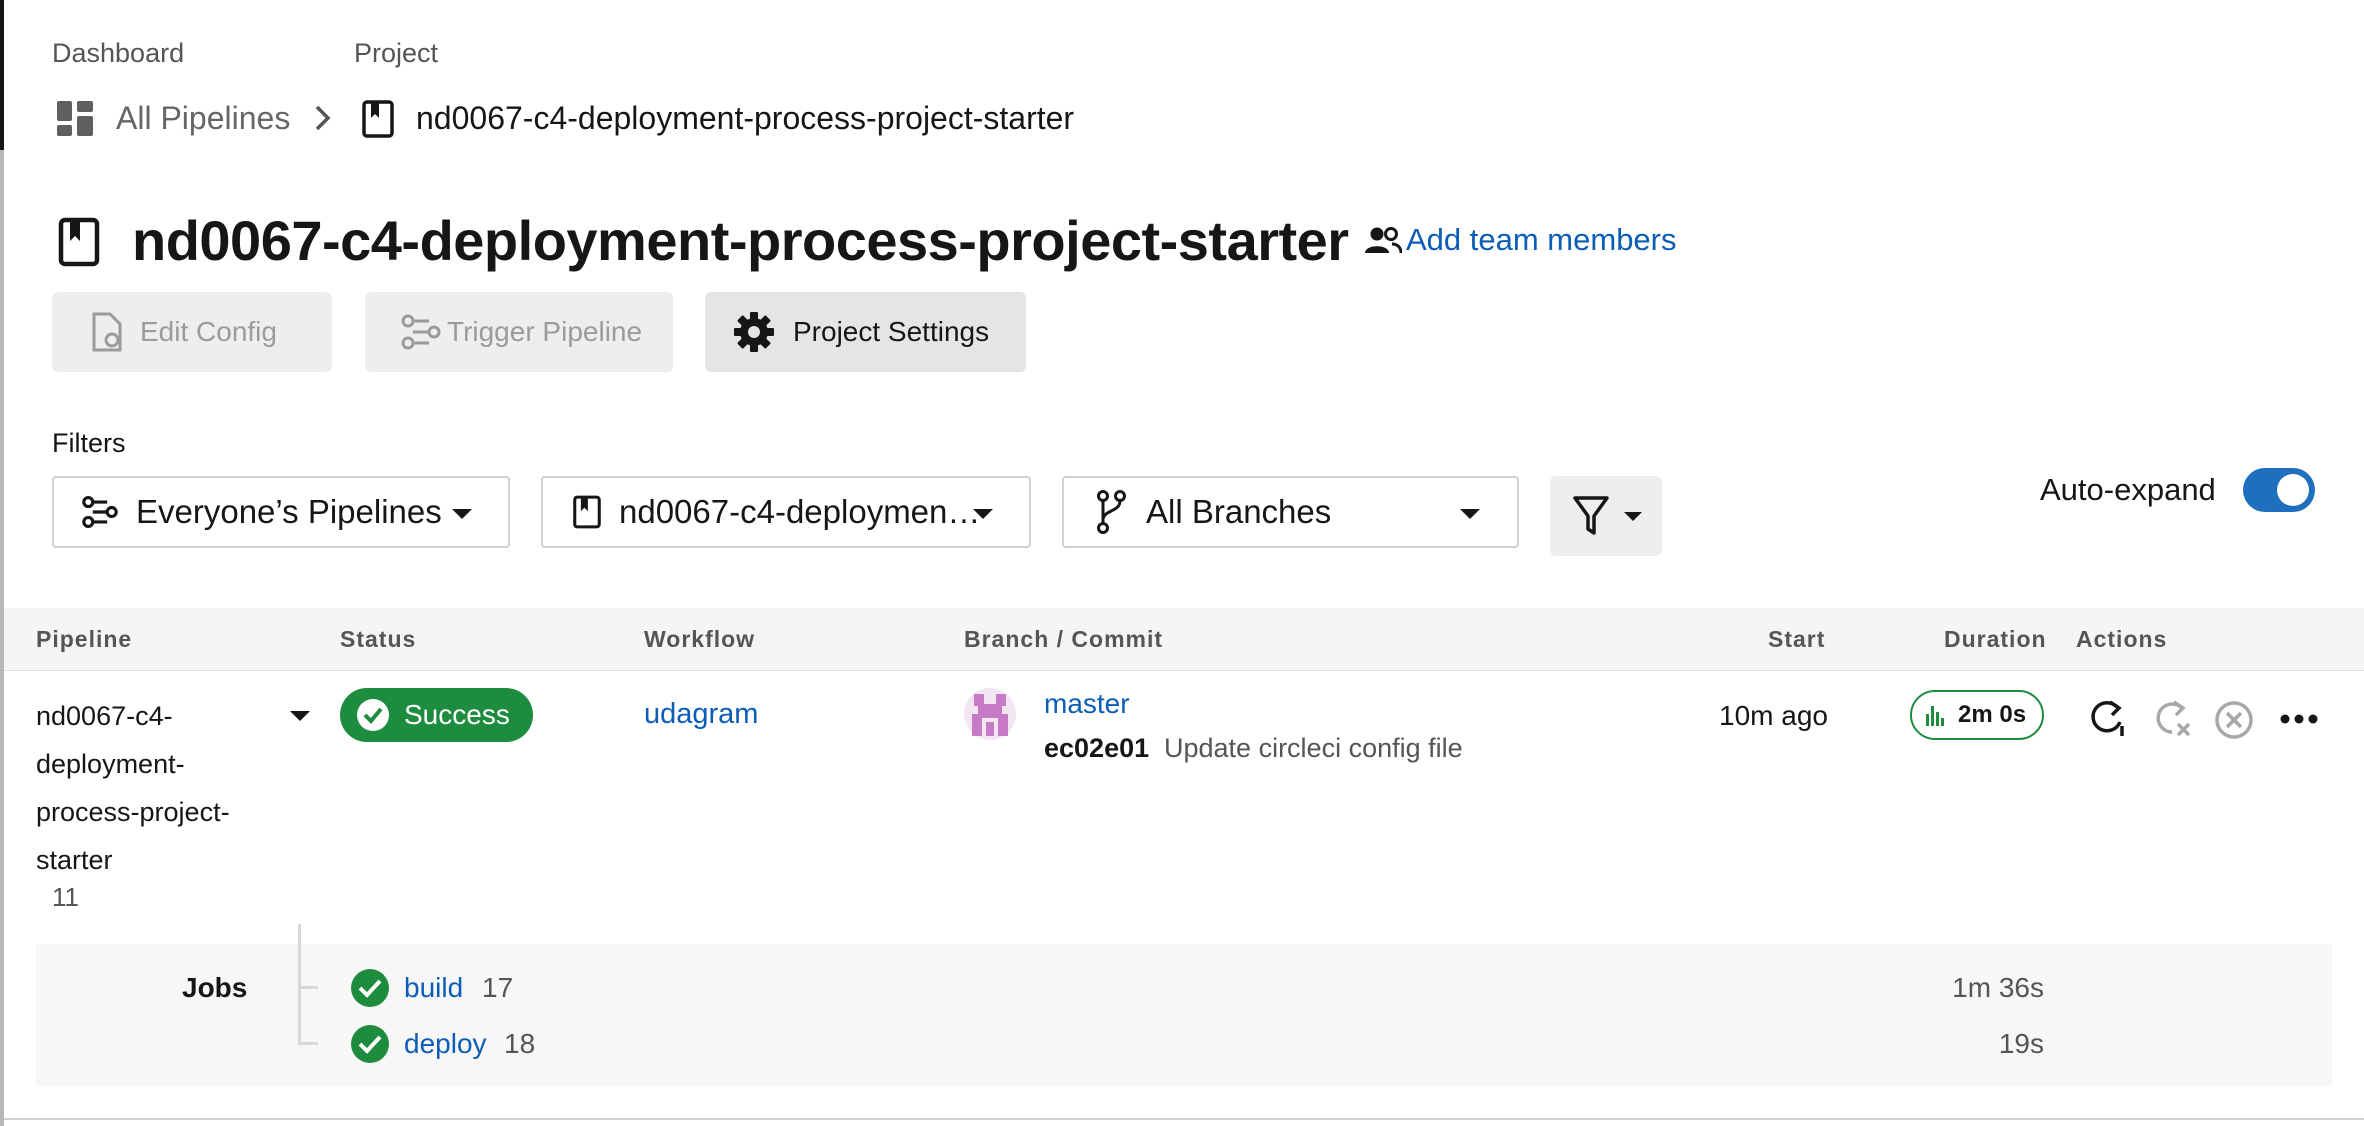 The width and height of the screenshot is (2364, 1126). I want to click on col-actions: Actions, so click(2122, 639).